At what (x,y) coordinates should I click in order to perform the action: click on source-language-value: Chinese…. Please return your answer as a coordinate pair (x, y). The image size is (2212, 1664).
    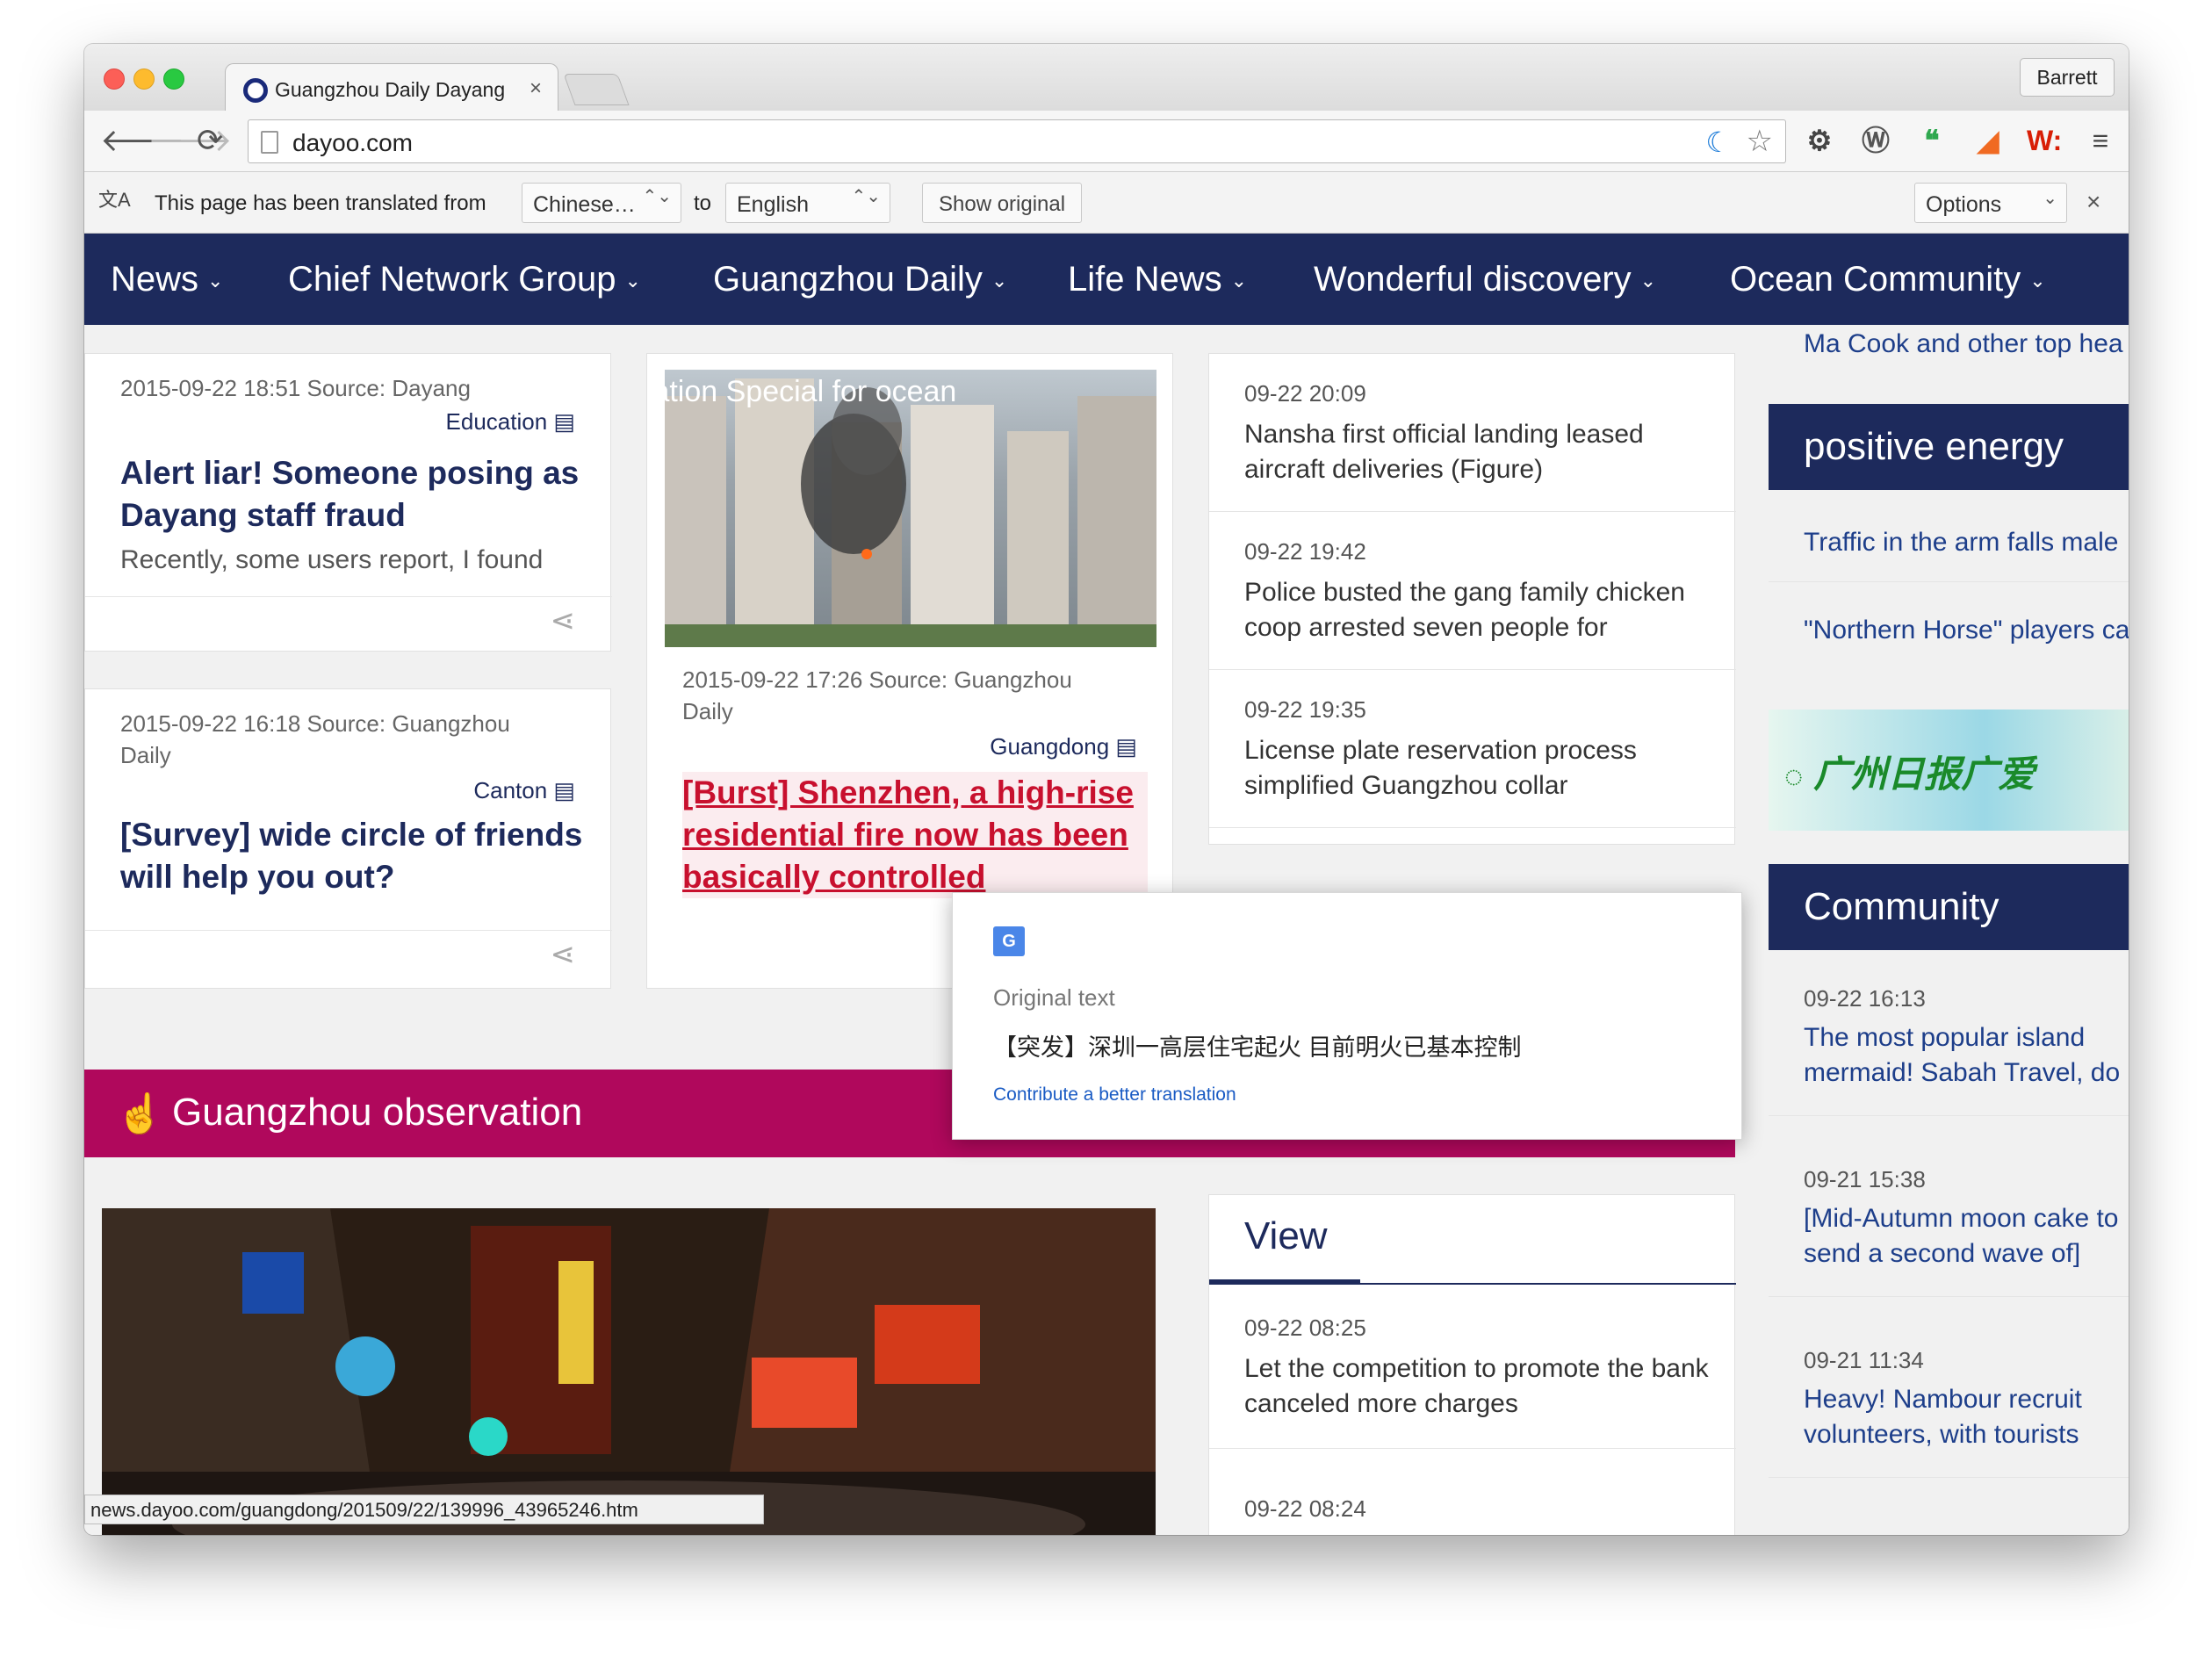
    Looking at the image, I should click on (584, 204).